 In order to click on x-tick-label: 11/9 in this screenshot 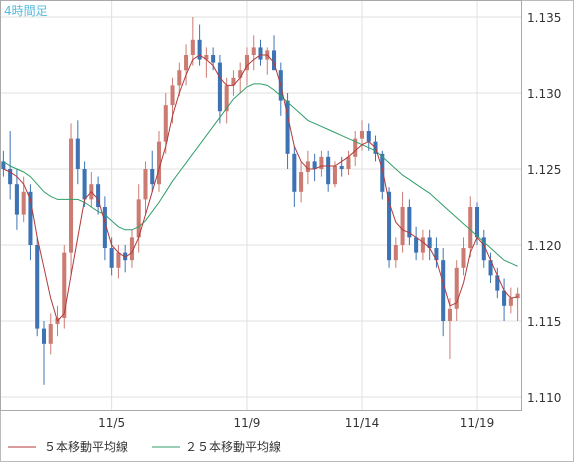, I will do `click(246, 423)`.